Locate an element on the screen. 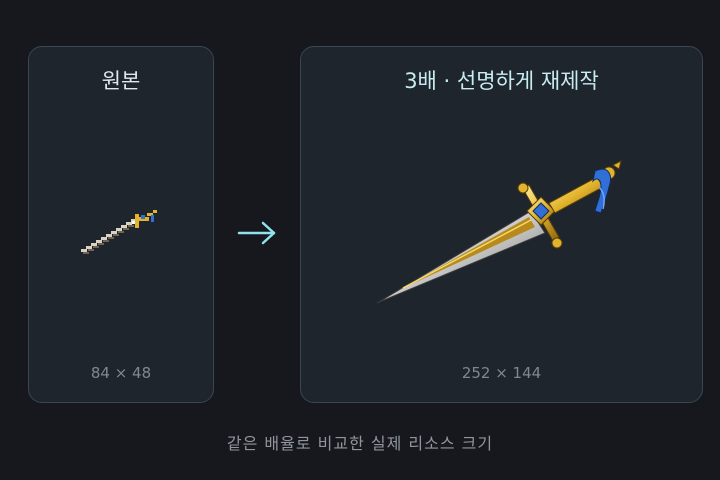 This screenshot has width=720, height=480. upscaled-title: 3배 · 선명하게 재제작 is located at coordinates (501, 81).